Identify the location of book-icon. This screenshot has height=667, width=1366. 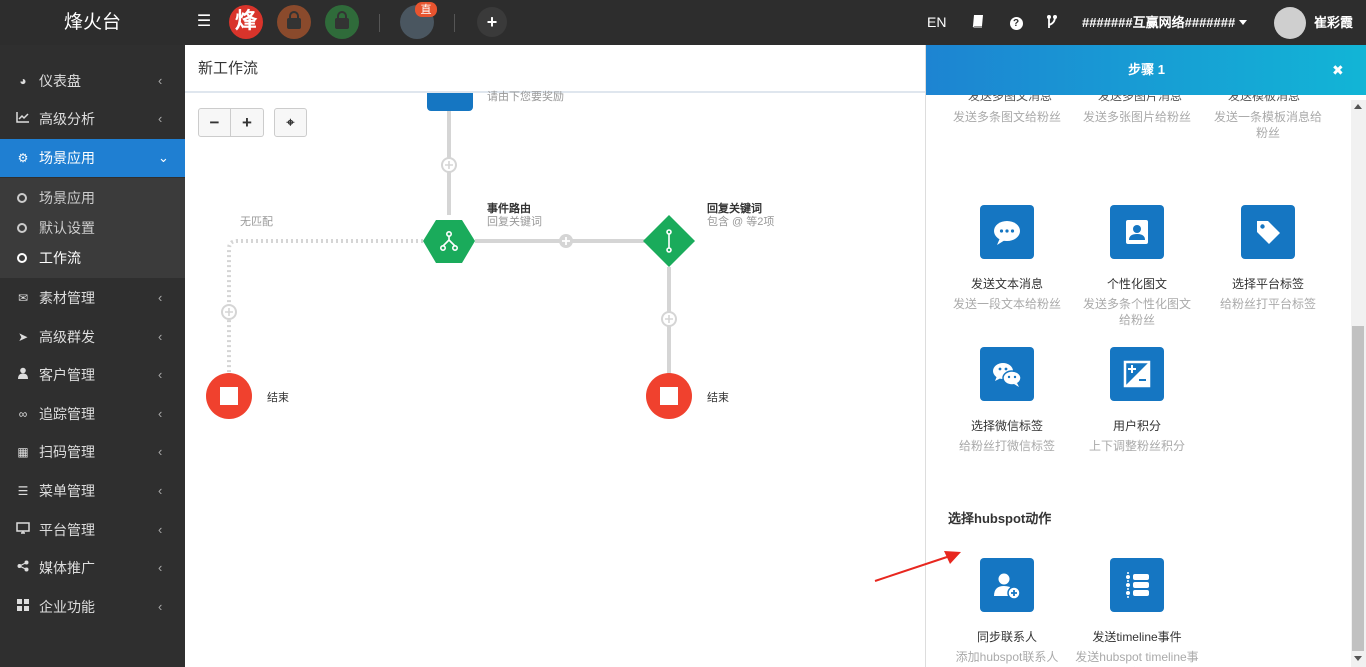
(978, 22).